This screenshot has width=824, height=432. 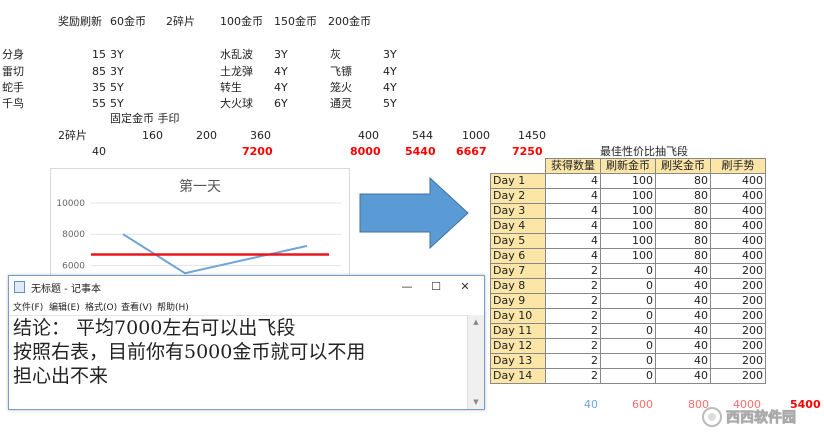 I want to click on item-name: 大火球, so click(x=236, y=103).